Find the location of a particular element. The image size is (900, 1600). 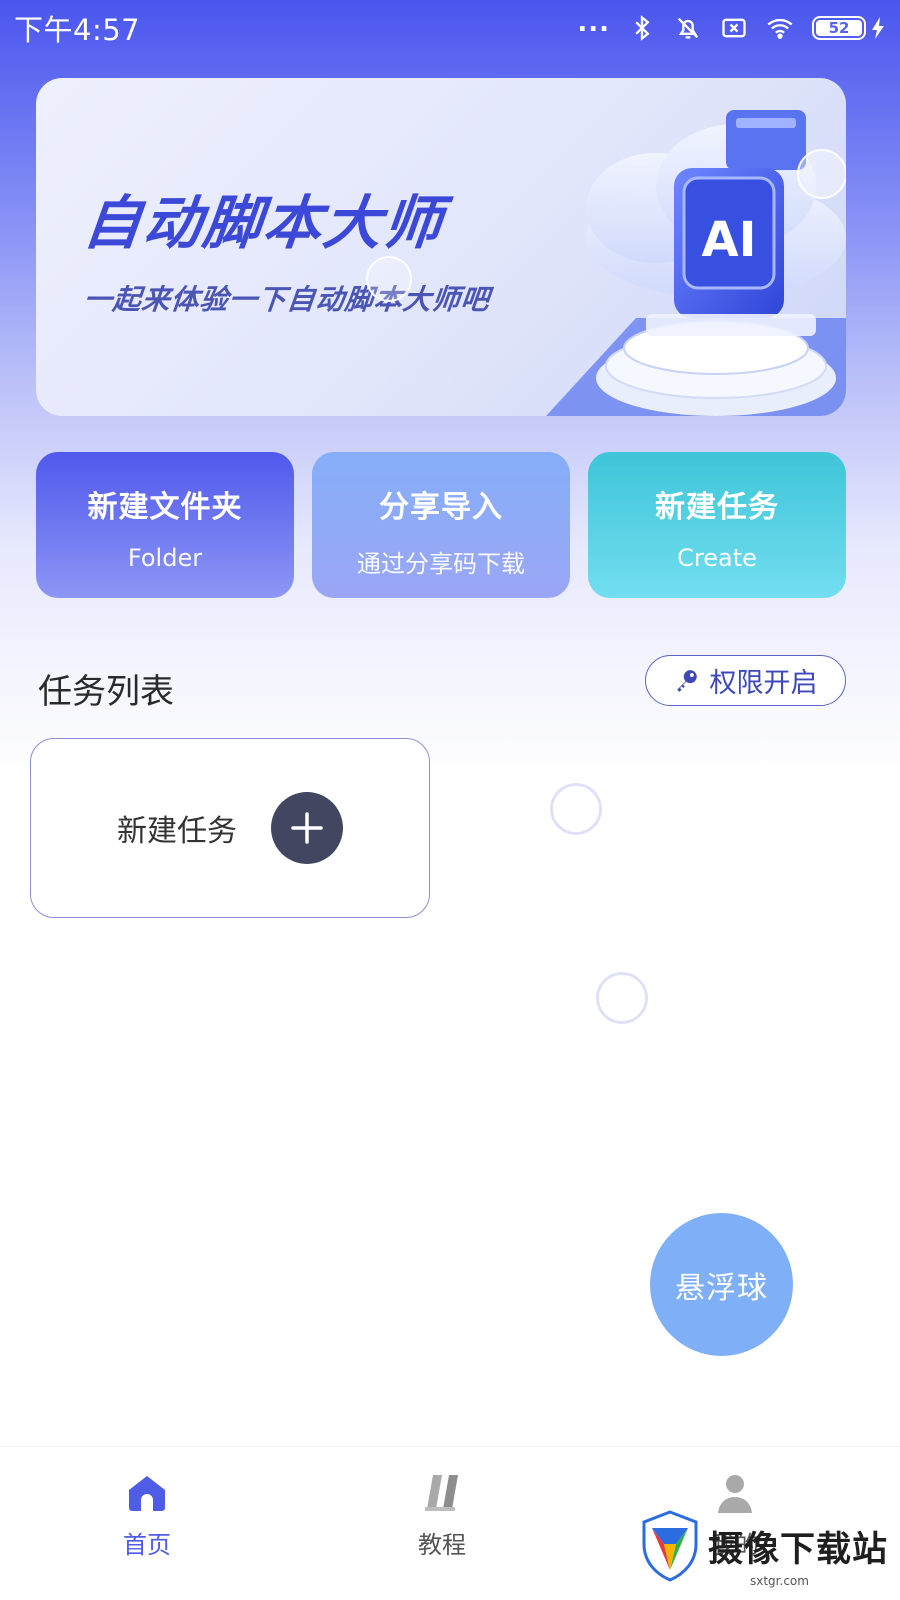

new-task-tile-label: 新建任务 is located at coordinates (177, 831).